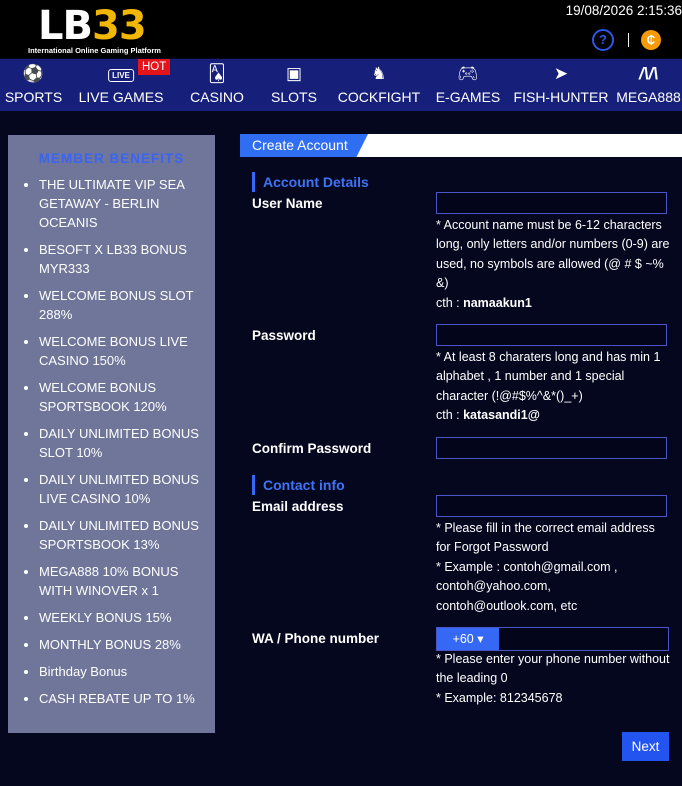 The image size is (682, 786). What do you see at coordinates (561, 85) in the screenshot?
I see `nav-item-fish-hunter: ➤ FISH-HUNTER` at bounding box center [561, 85].